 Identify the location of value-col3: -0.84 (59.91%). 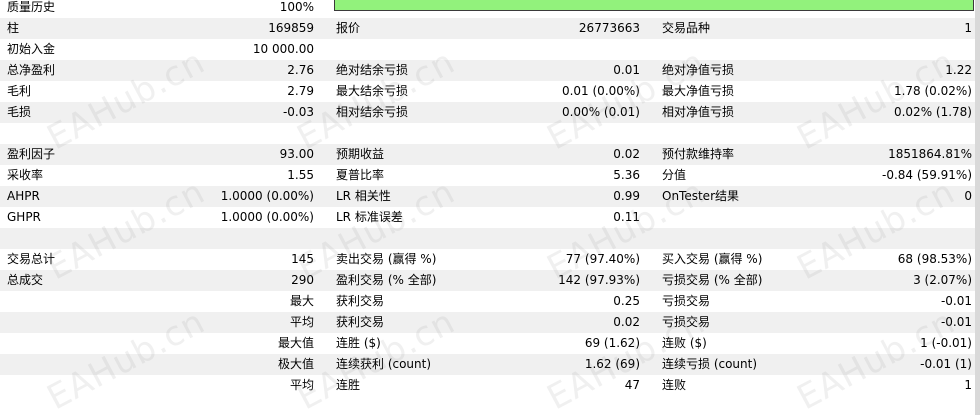
(927, 175).